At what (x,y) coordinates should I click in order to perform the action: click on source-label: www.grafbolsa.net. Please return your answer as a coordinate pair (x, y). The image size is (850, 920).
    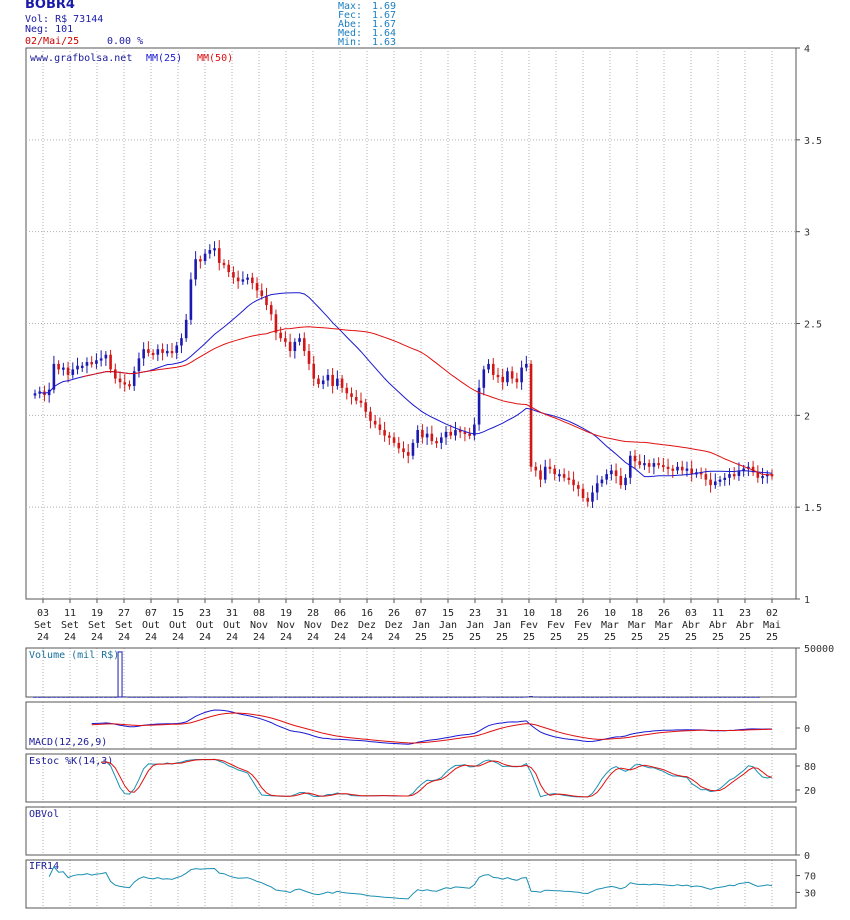
    Looking at the image, I should click on (81, 58).